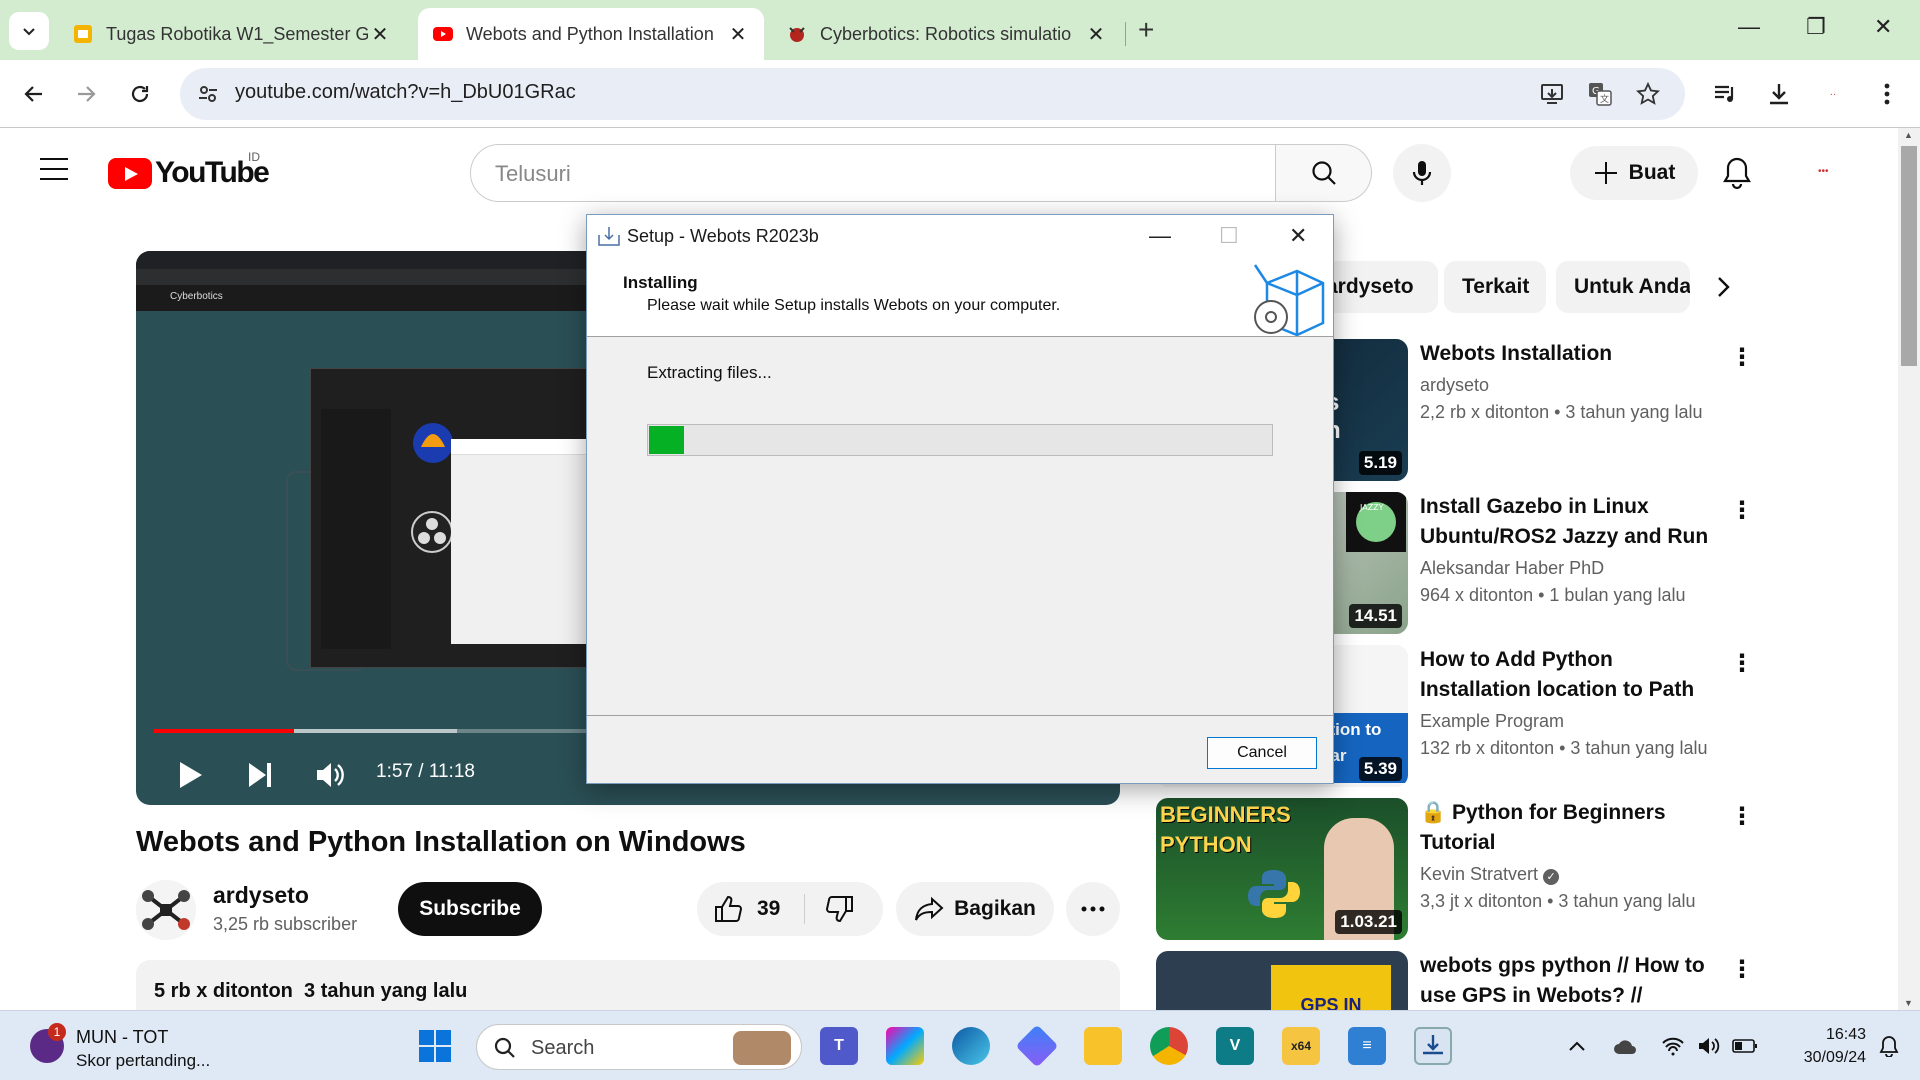 The height and width of the screenshot is (1080, 1920). I want to click on next-button, so click(260, 777).